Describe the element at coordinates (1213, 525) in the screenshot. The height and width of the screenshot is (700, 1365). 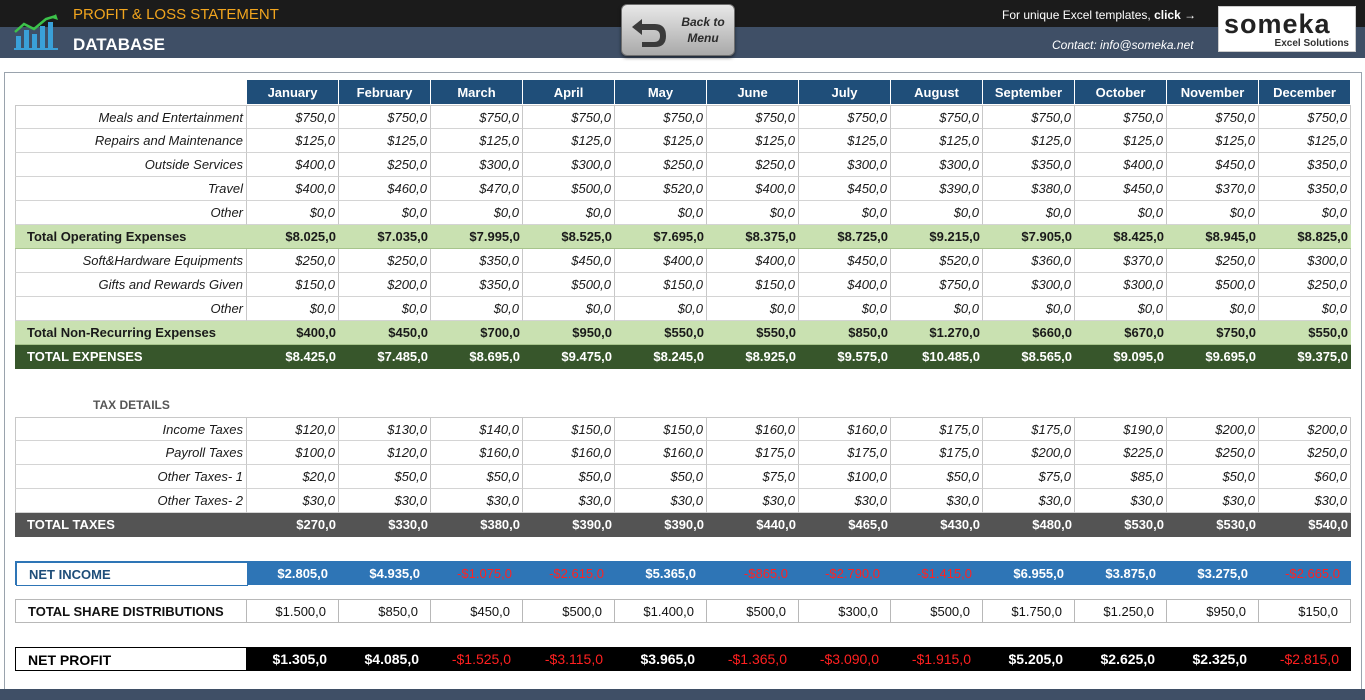
I see `cell-november: $530,0` at that location.